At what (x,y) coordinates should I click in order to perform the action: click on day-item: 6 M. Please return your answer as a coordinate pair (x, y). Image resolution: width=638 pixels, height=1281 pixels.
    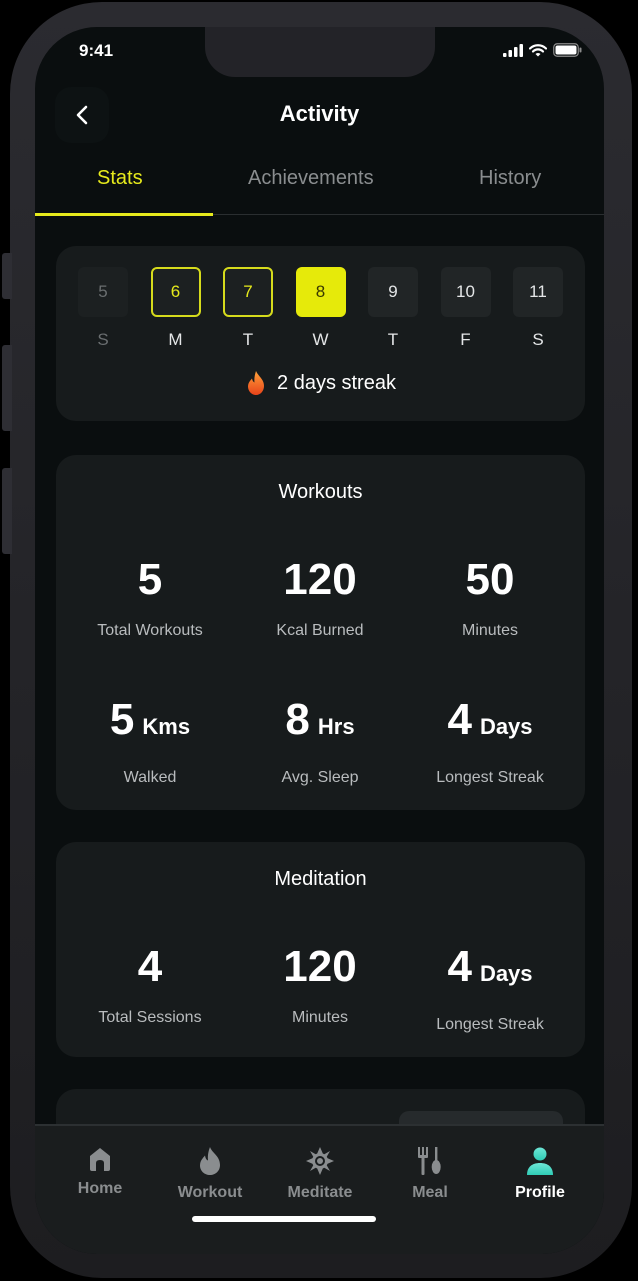
    Looking at the image, I should click on (175, 308).